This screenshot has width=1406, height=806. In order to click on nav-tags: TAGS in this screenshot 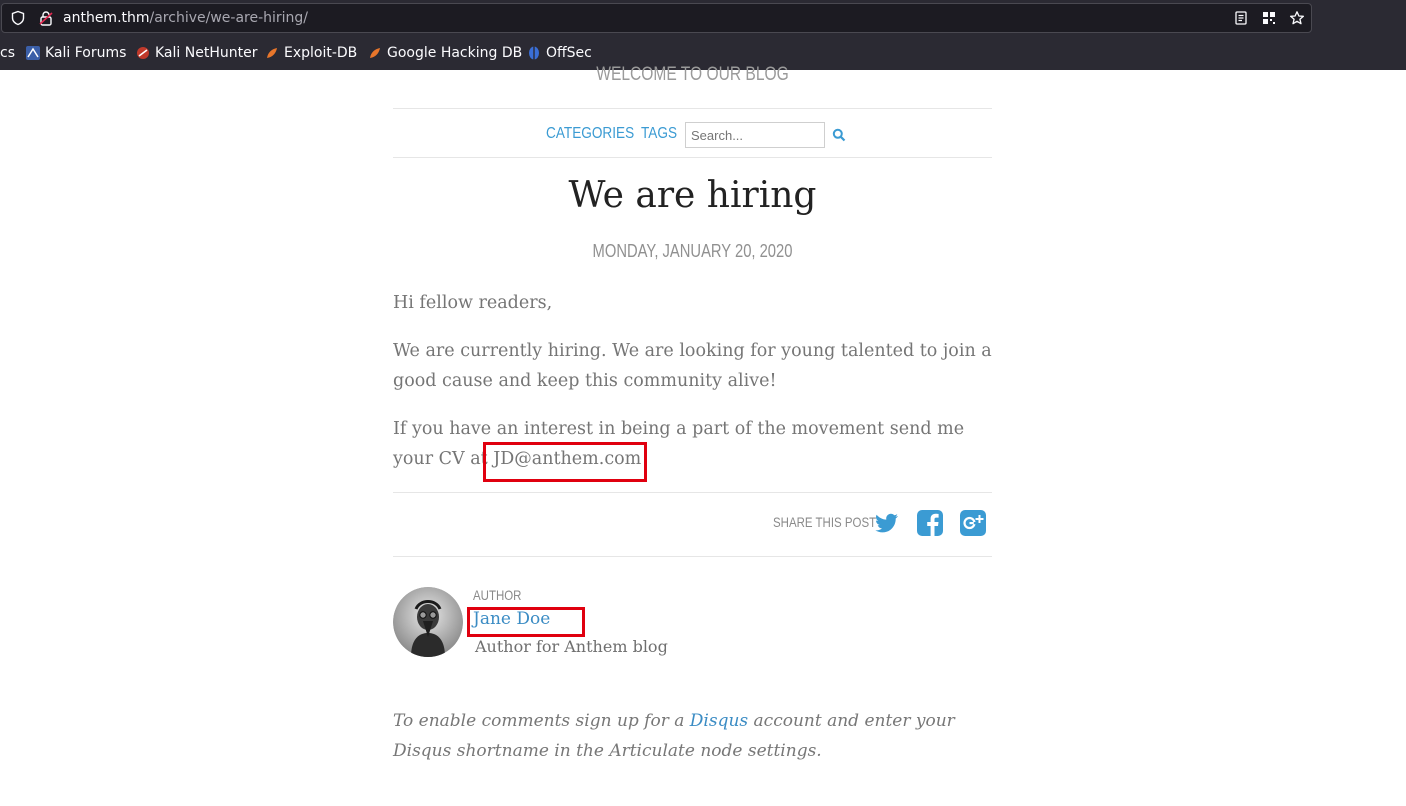, I will do `click(659, 134)`.